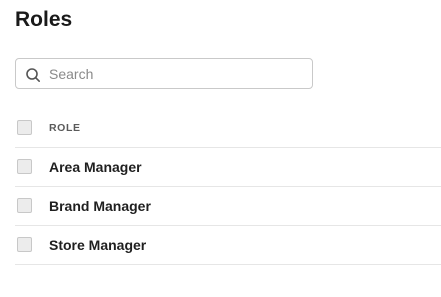 This screenshot has height=297, width=441. I want to click on search-input, so click(176, 73).